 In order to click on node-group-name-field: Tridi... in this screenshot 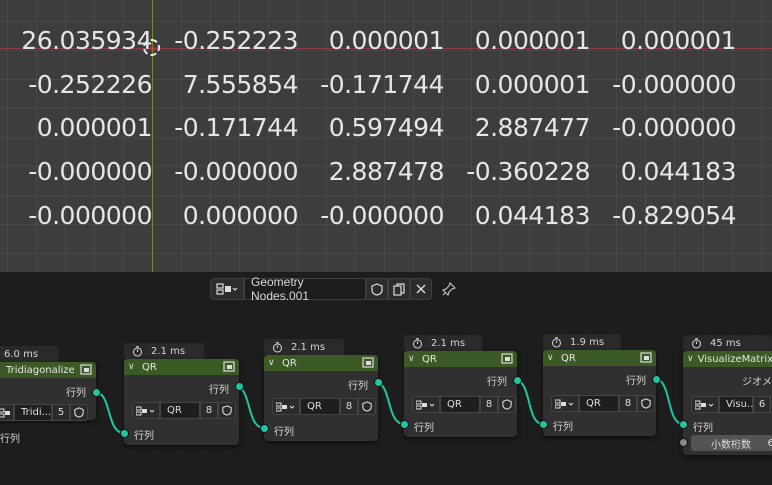, I will do `click(33, 412)`.